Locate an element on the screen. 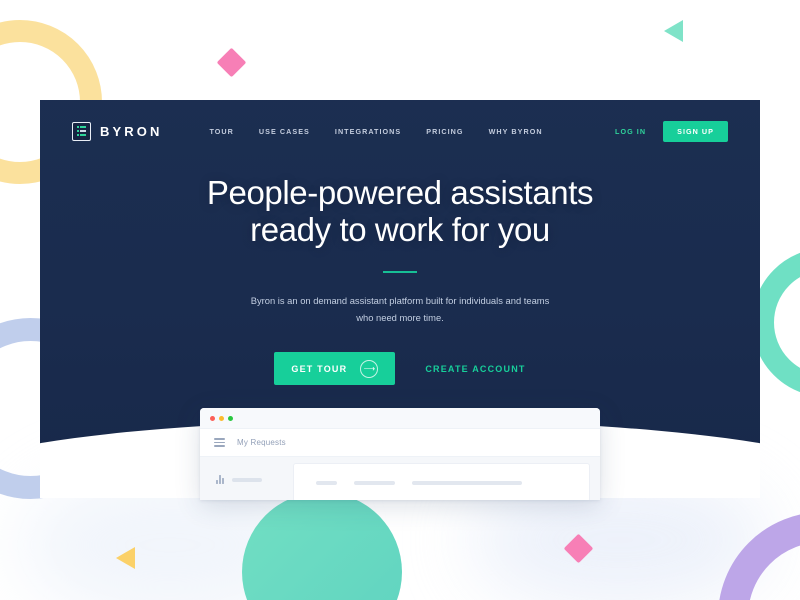  window-body is located at coordinates (400, 478).